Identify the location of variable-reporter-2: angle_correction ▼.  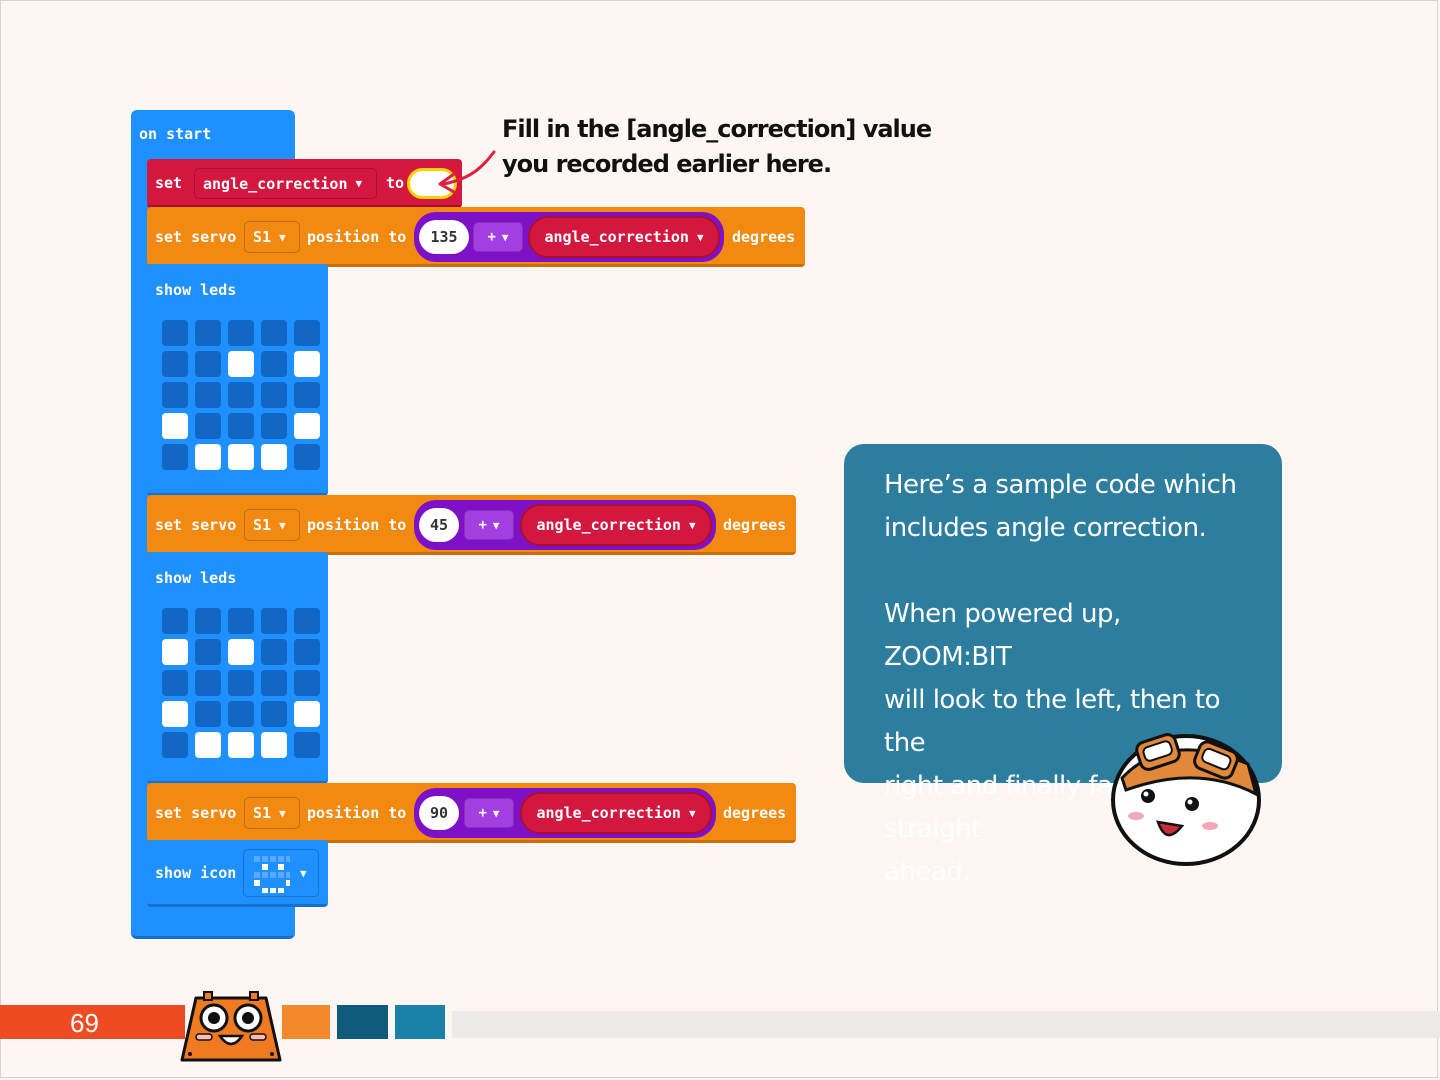
(616, 525).